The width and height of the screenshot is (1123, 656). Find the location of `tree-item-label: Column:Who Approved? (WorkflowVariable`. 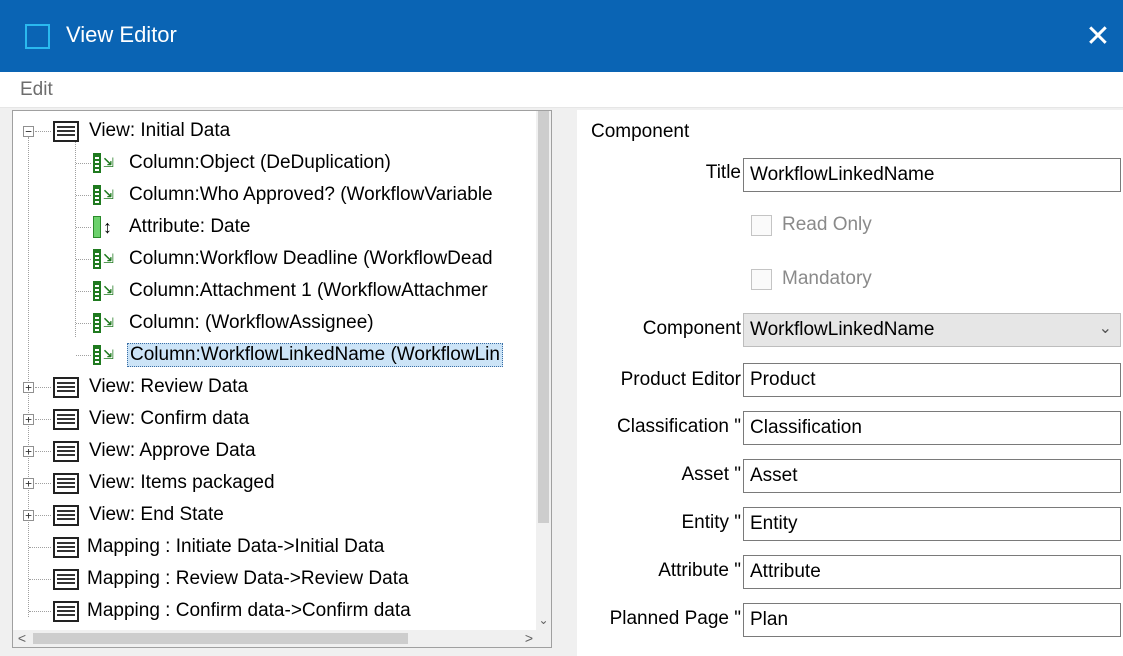

tree-item-label: Column:Who Approved? (WorkflowVariable is located at coordinates (311, 194).